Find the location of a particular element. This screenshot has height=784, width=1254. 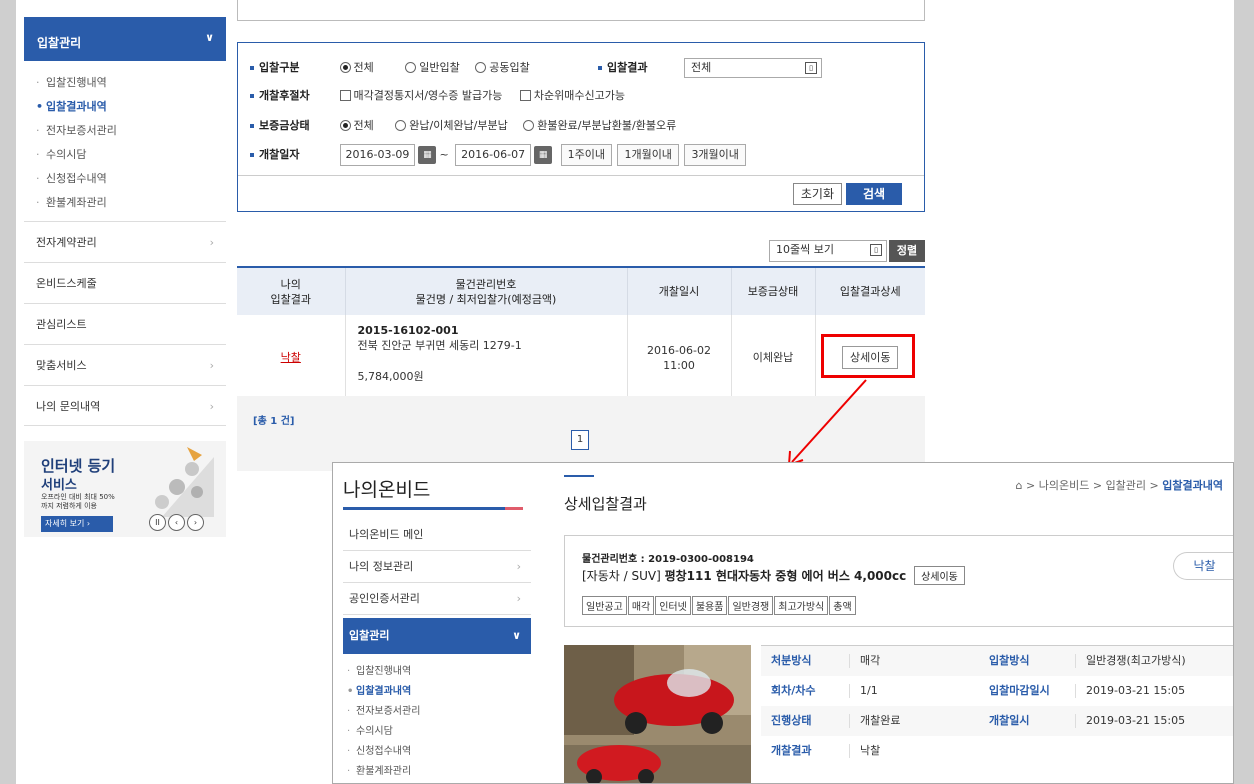

chevron-down-icon: ∨ is located at coordinates (209, 37).